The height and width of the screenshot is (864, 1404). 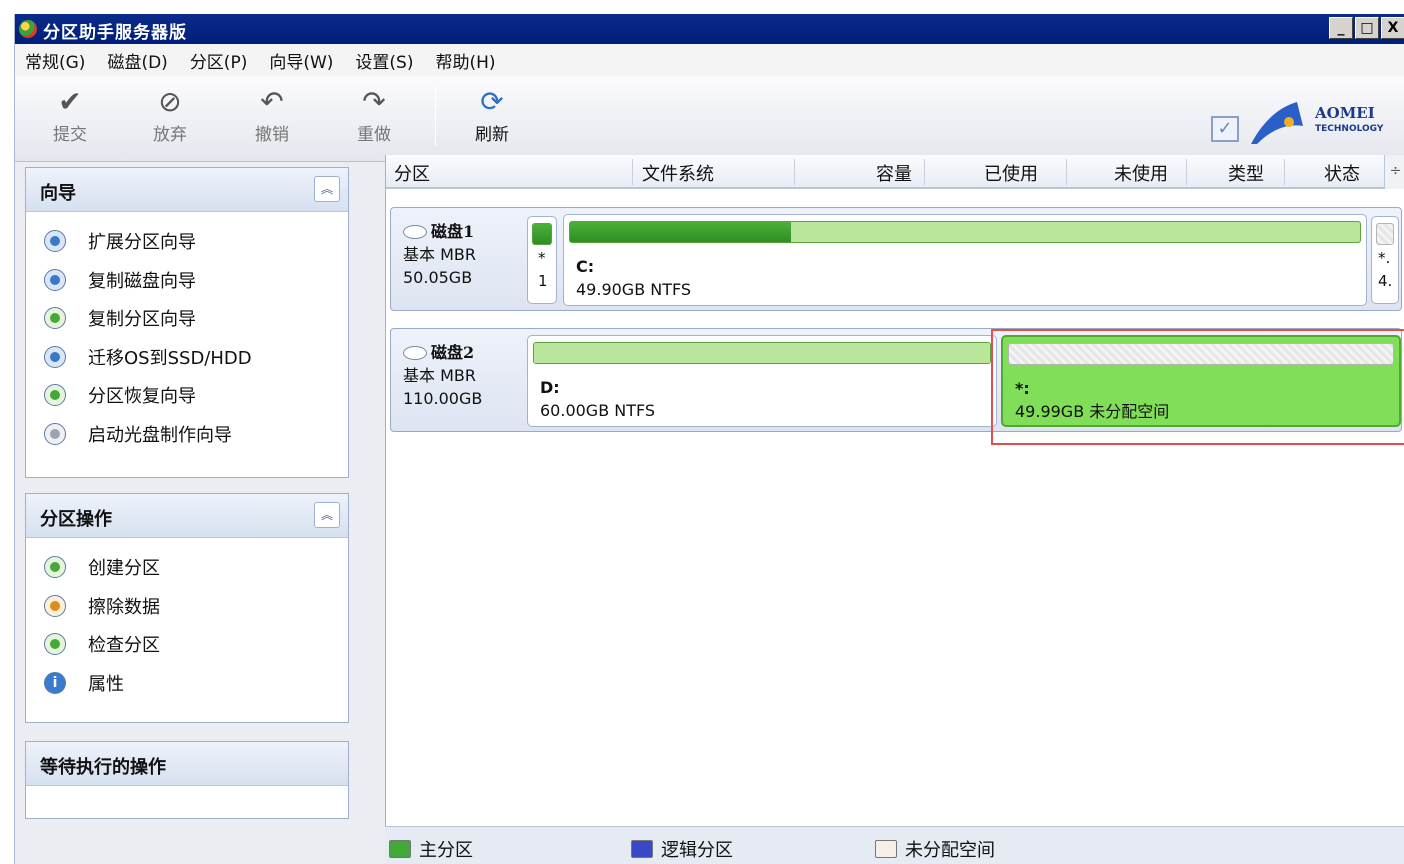 What do you see at coordinates (453, 231) in the screenshot?
I see `disk-1-name: 磁盘1` at bounding box center [453, 231].